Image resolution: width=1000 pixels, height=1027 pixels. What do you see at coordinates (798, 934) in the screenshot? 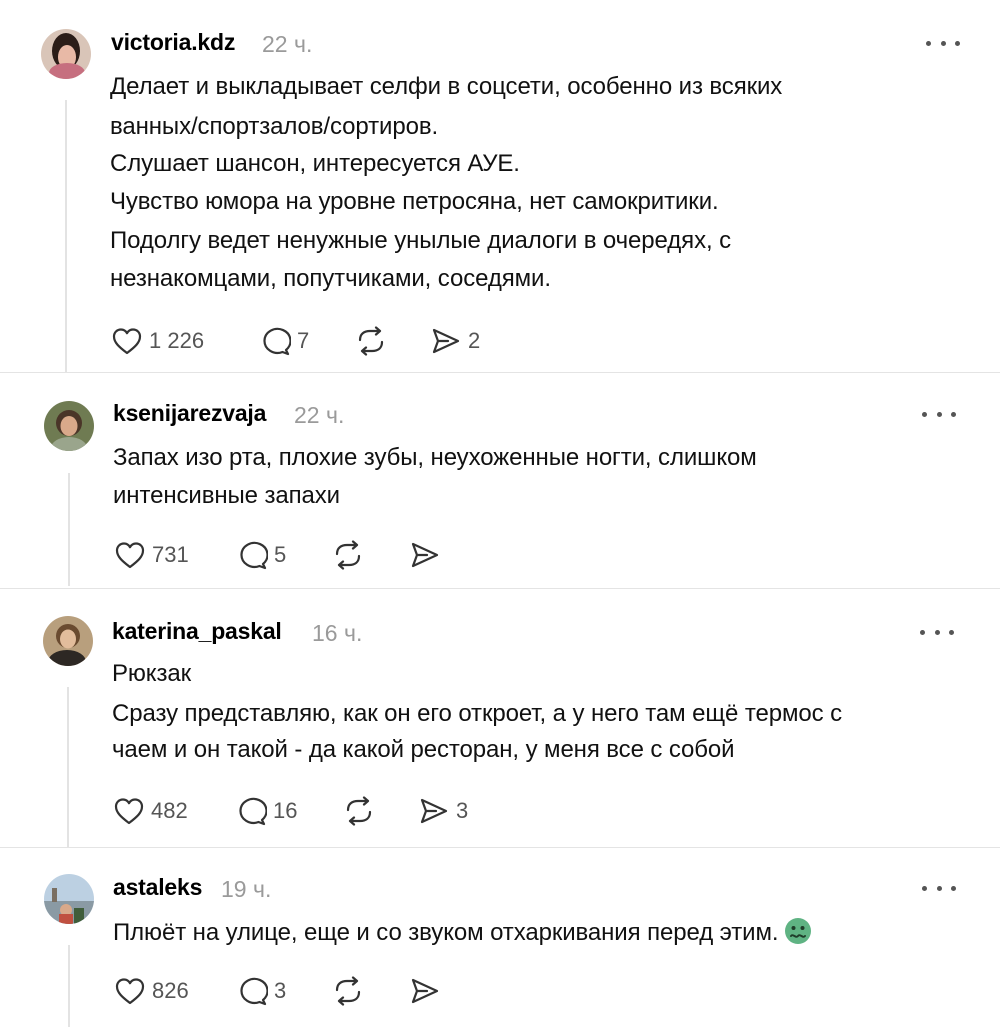
I see `nauseated-face-emoji` at bounding box center [798, 934].